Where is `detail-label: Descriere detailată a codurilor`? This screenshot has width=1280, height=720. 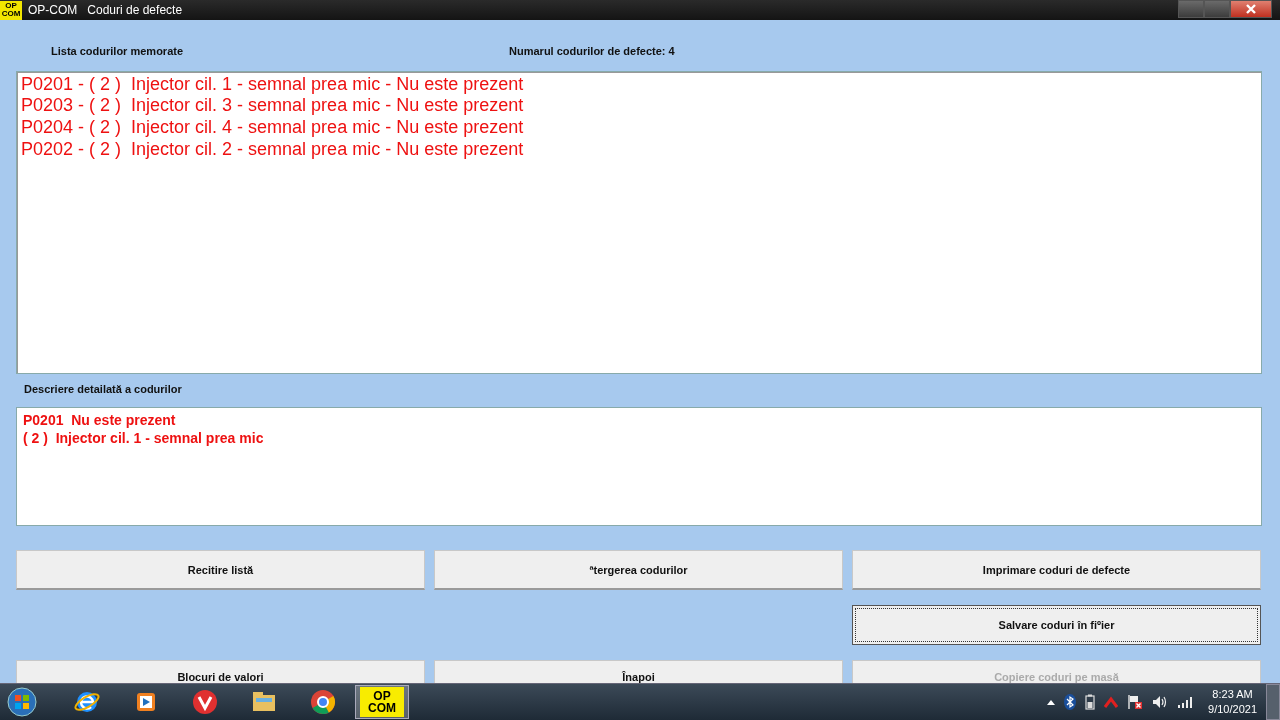
detail-label: Descriere detailată a codurilor is located at coordinates (103, 389).